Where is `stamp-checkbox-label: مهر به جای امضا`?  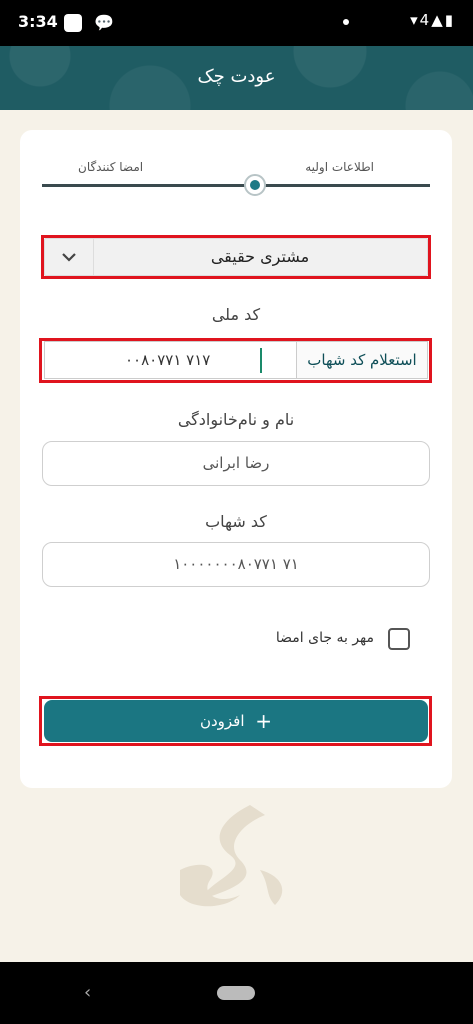 stamp-checkbox-label: مهر به جای امضا is located at coordinates (324, 638).